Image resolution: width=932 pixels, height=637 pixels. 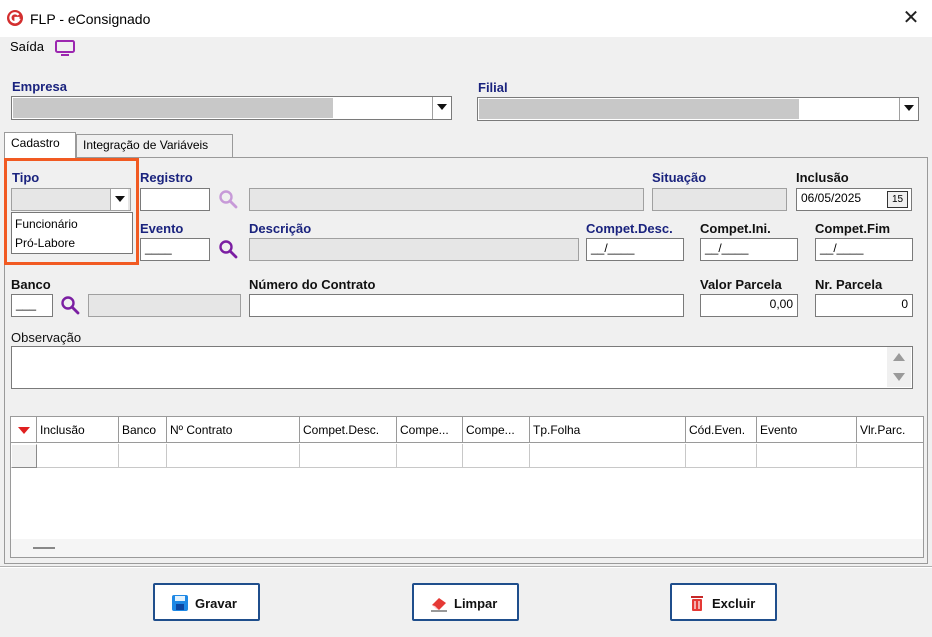 What do you see at coordinates (899, 377) in the screenshot?
I see `scroll-down-icon` at bounding box center [899, 377].